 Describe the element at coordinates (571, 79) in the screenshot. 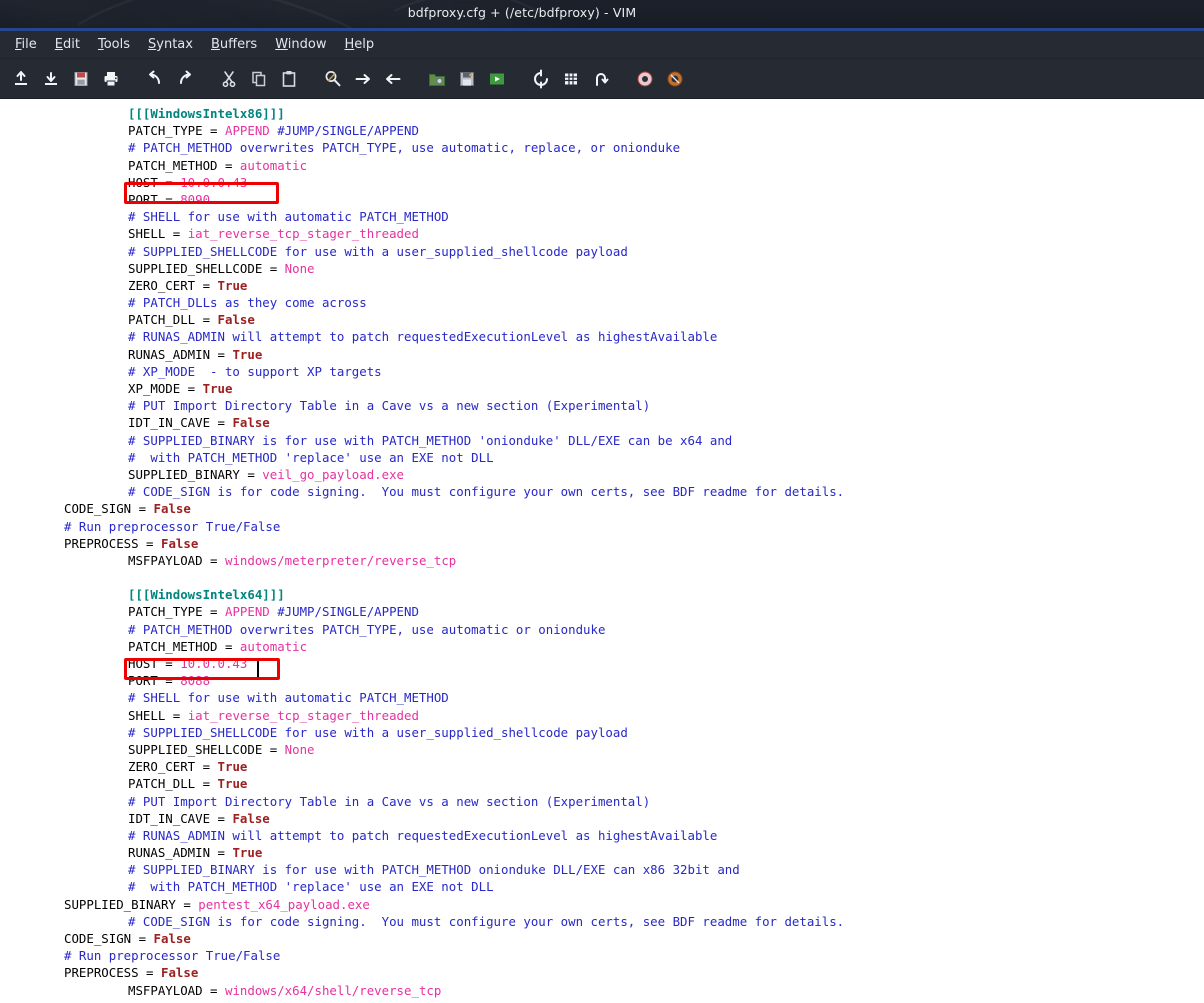

I see `build-tags-icon` at that location.